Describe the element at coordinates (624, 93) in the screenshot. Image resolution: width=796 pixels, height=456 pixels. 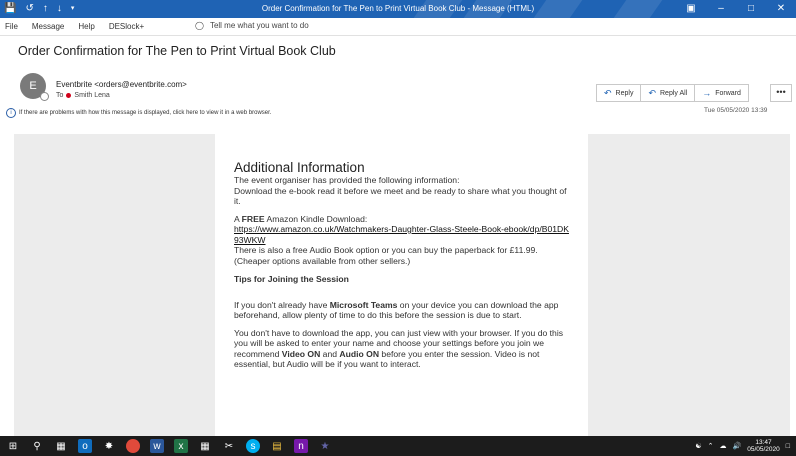
I see `reply-label: Reply` at that location.